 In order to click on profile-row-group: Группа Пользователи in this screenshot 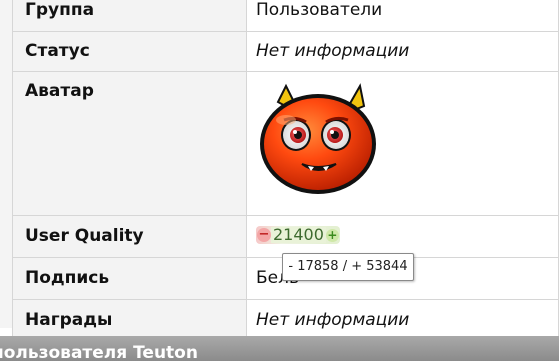, I will do `click(285, 16)`.